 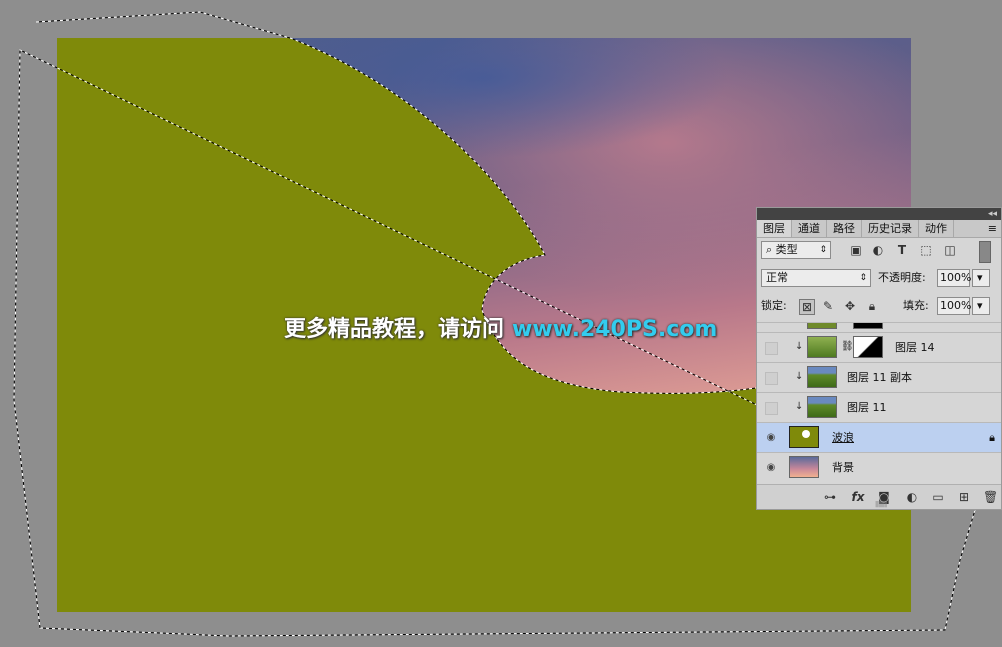 What do you see at coordinates (847, 346) in the screenshot?
I see `link-icon: ⛓` at bounding box center [847, 346].